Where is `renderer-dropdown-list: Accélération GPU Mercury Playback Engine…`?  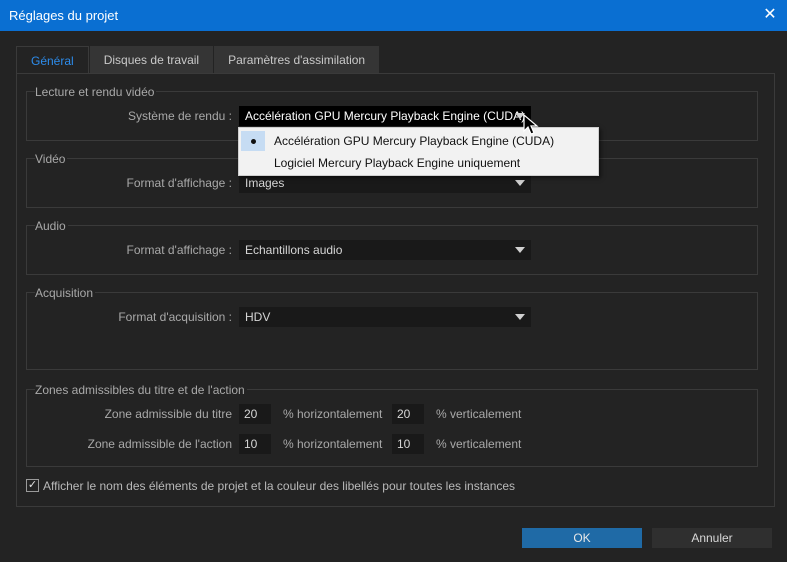
renderer-dropdown-list: Accélération GPU Mercury Playback Engine… is located at coordinates (418, 151).